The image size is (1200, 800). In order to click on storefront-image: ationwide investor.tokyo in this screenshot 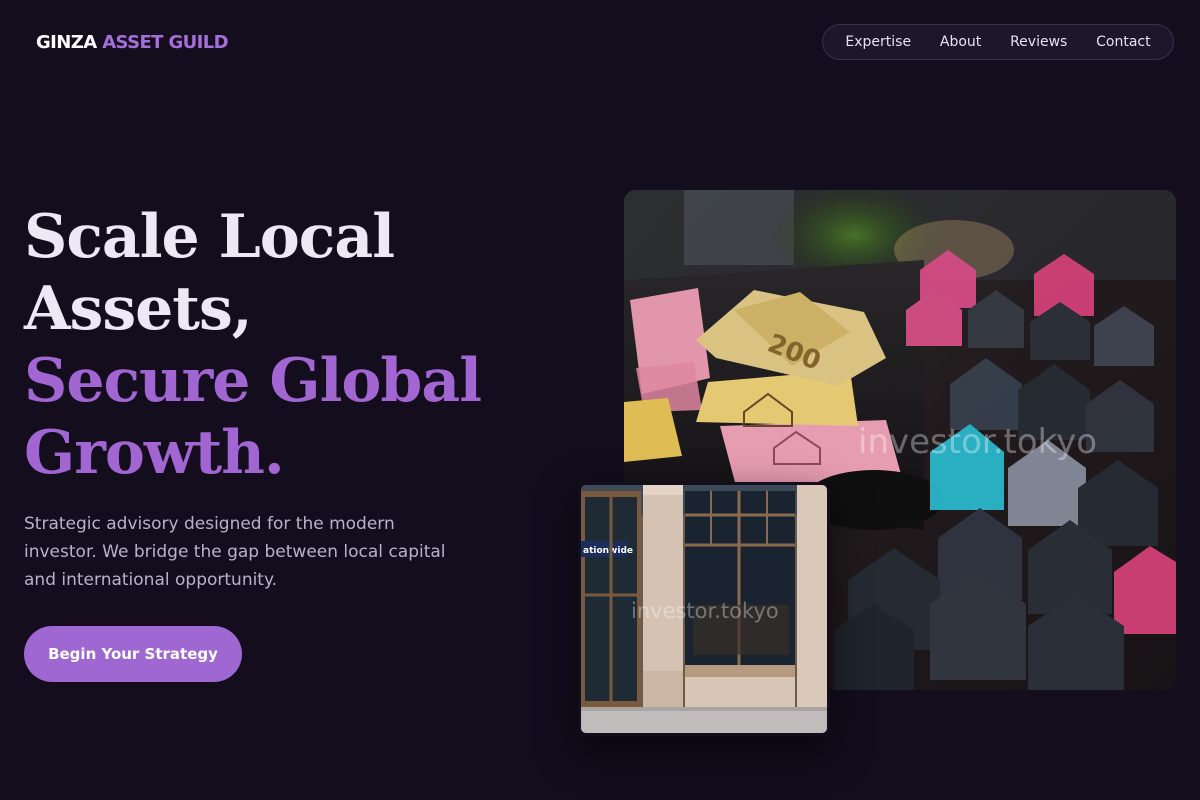, I will do `click(704, 609)`.